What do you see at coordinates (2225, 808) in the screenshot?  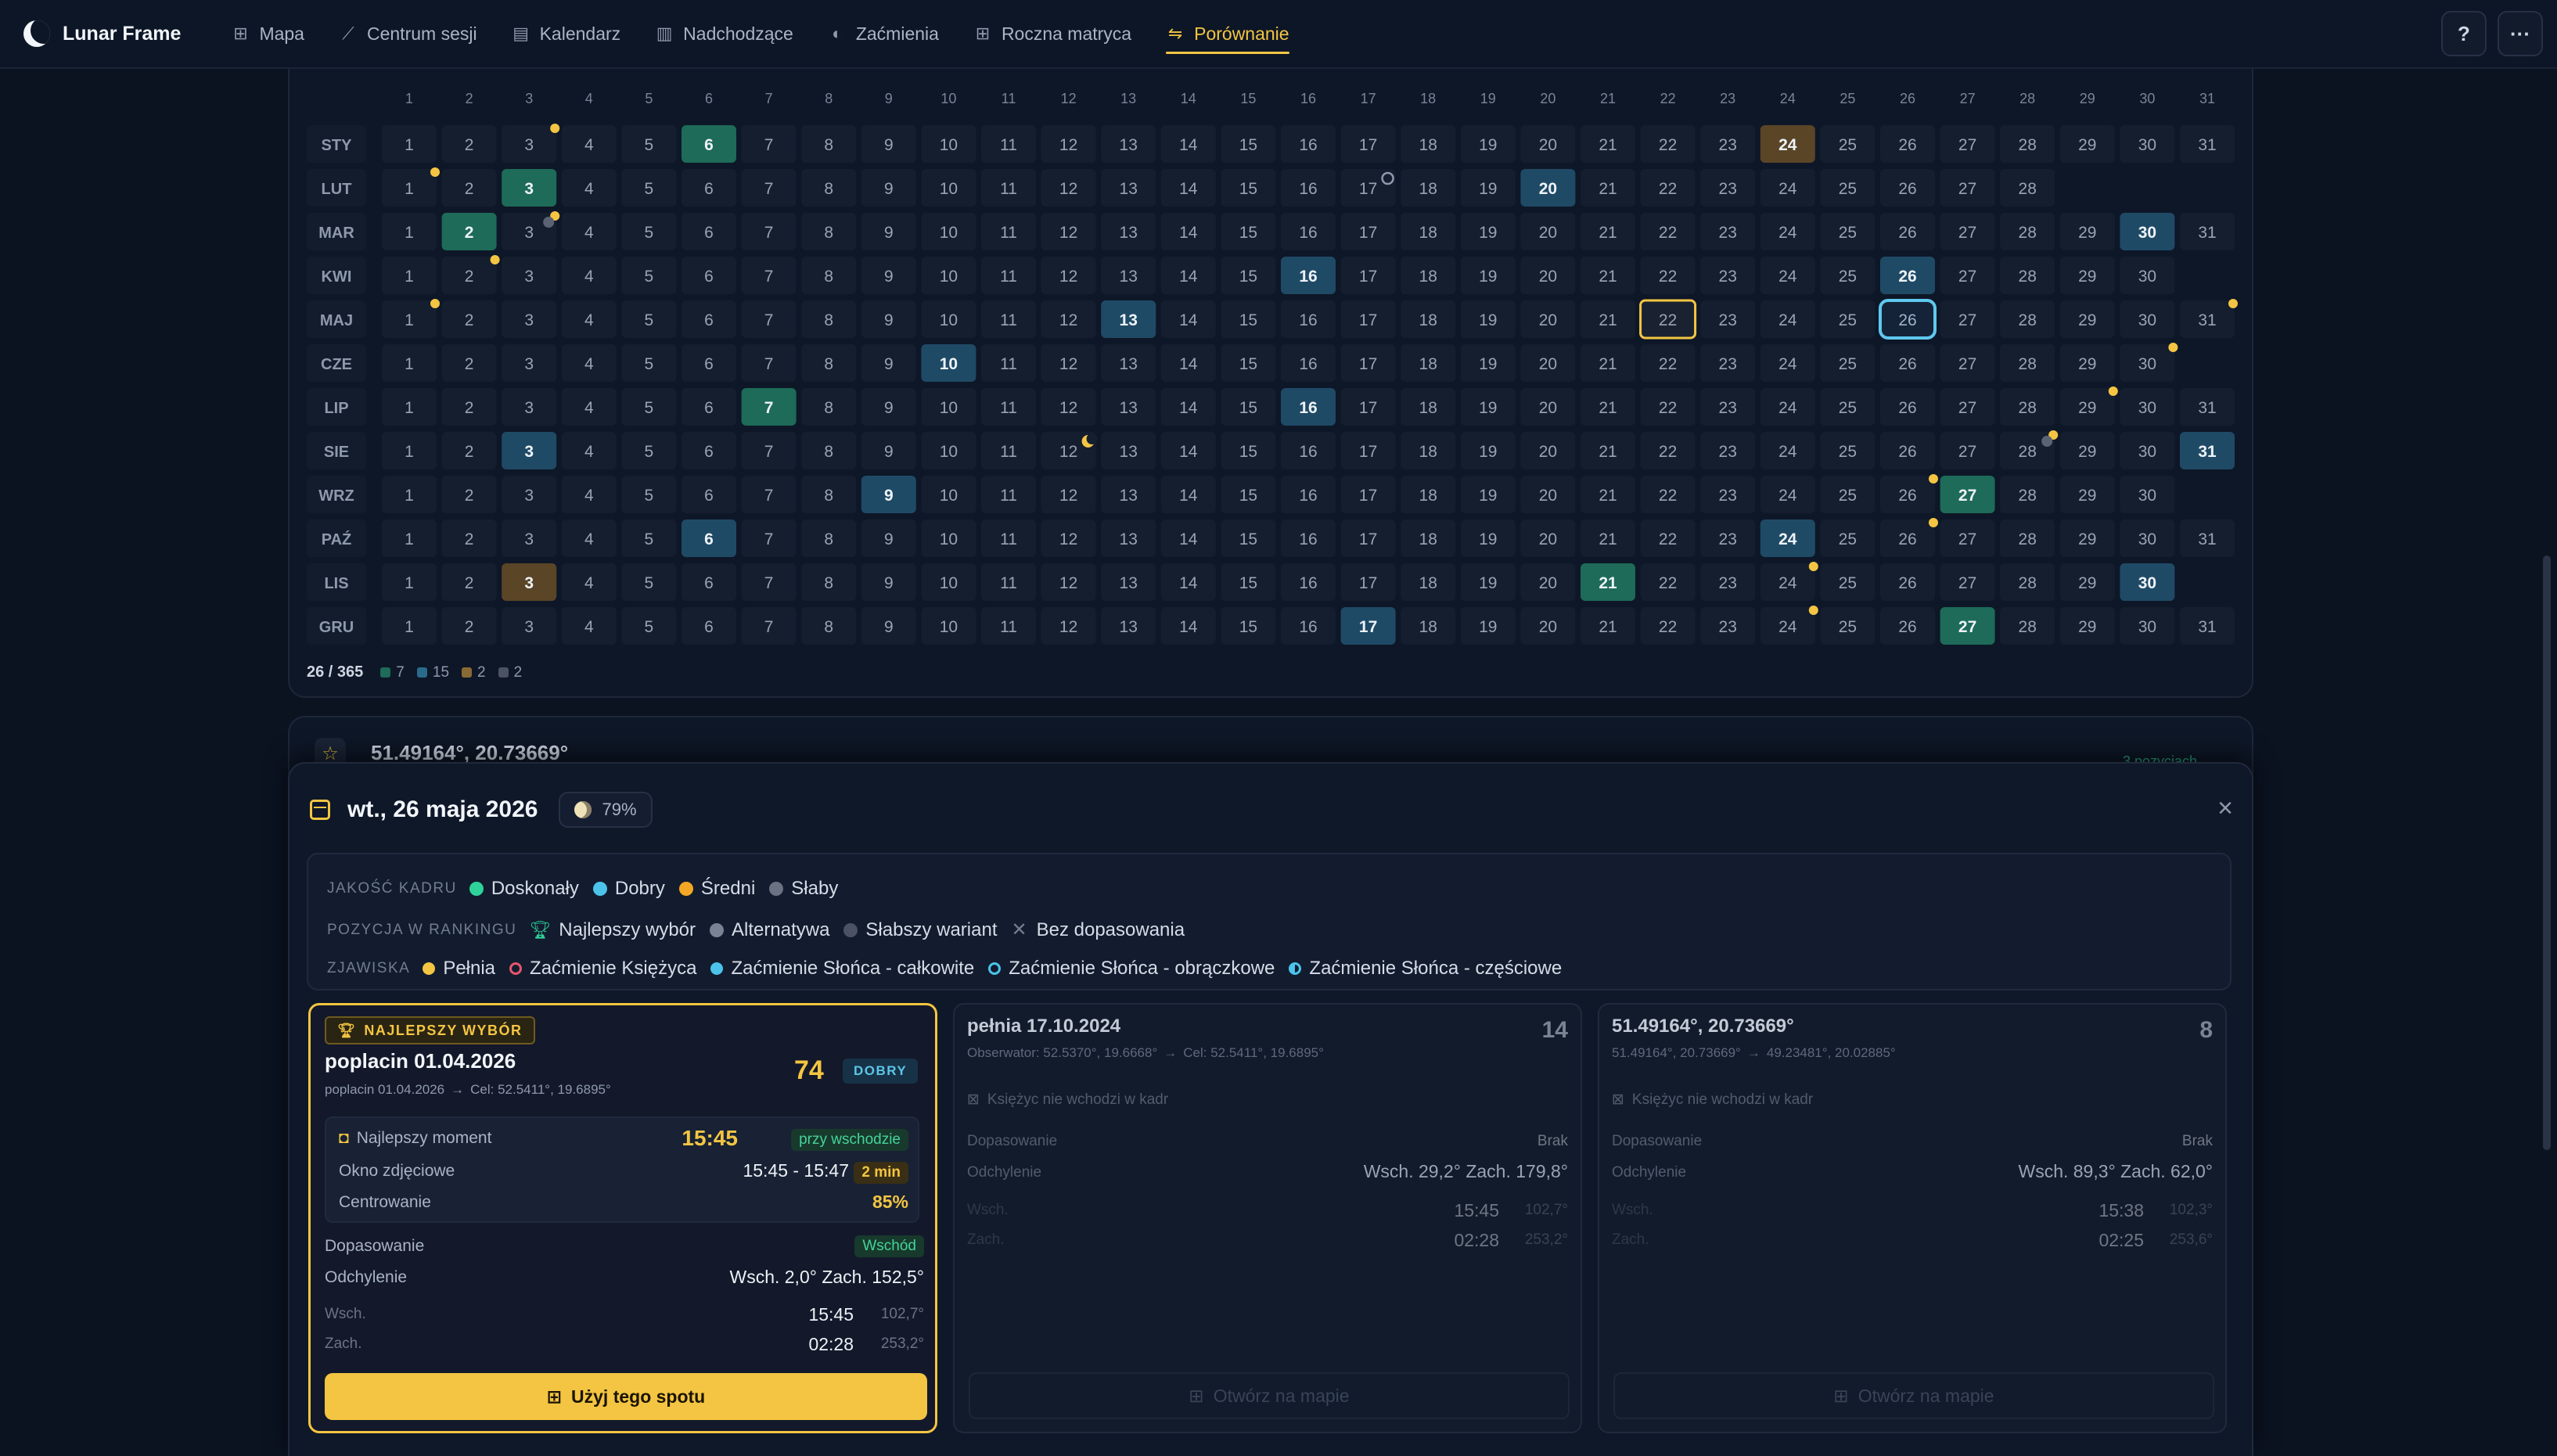 I see `close-panel-button: ×` at bounding box center [2225, 808].